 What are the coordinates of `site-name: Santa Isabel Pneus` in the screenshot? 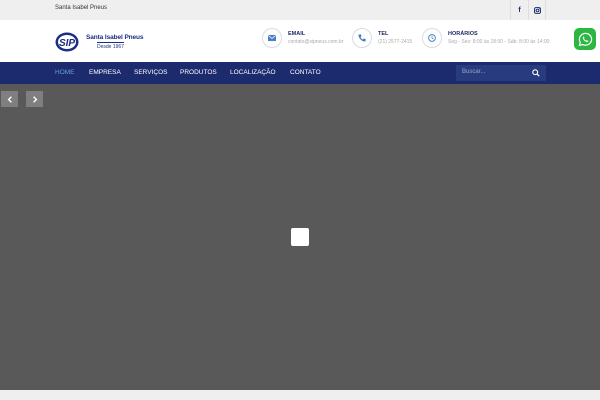 It's located at (81, 8).